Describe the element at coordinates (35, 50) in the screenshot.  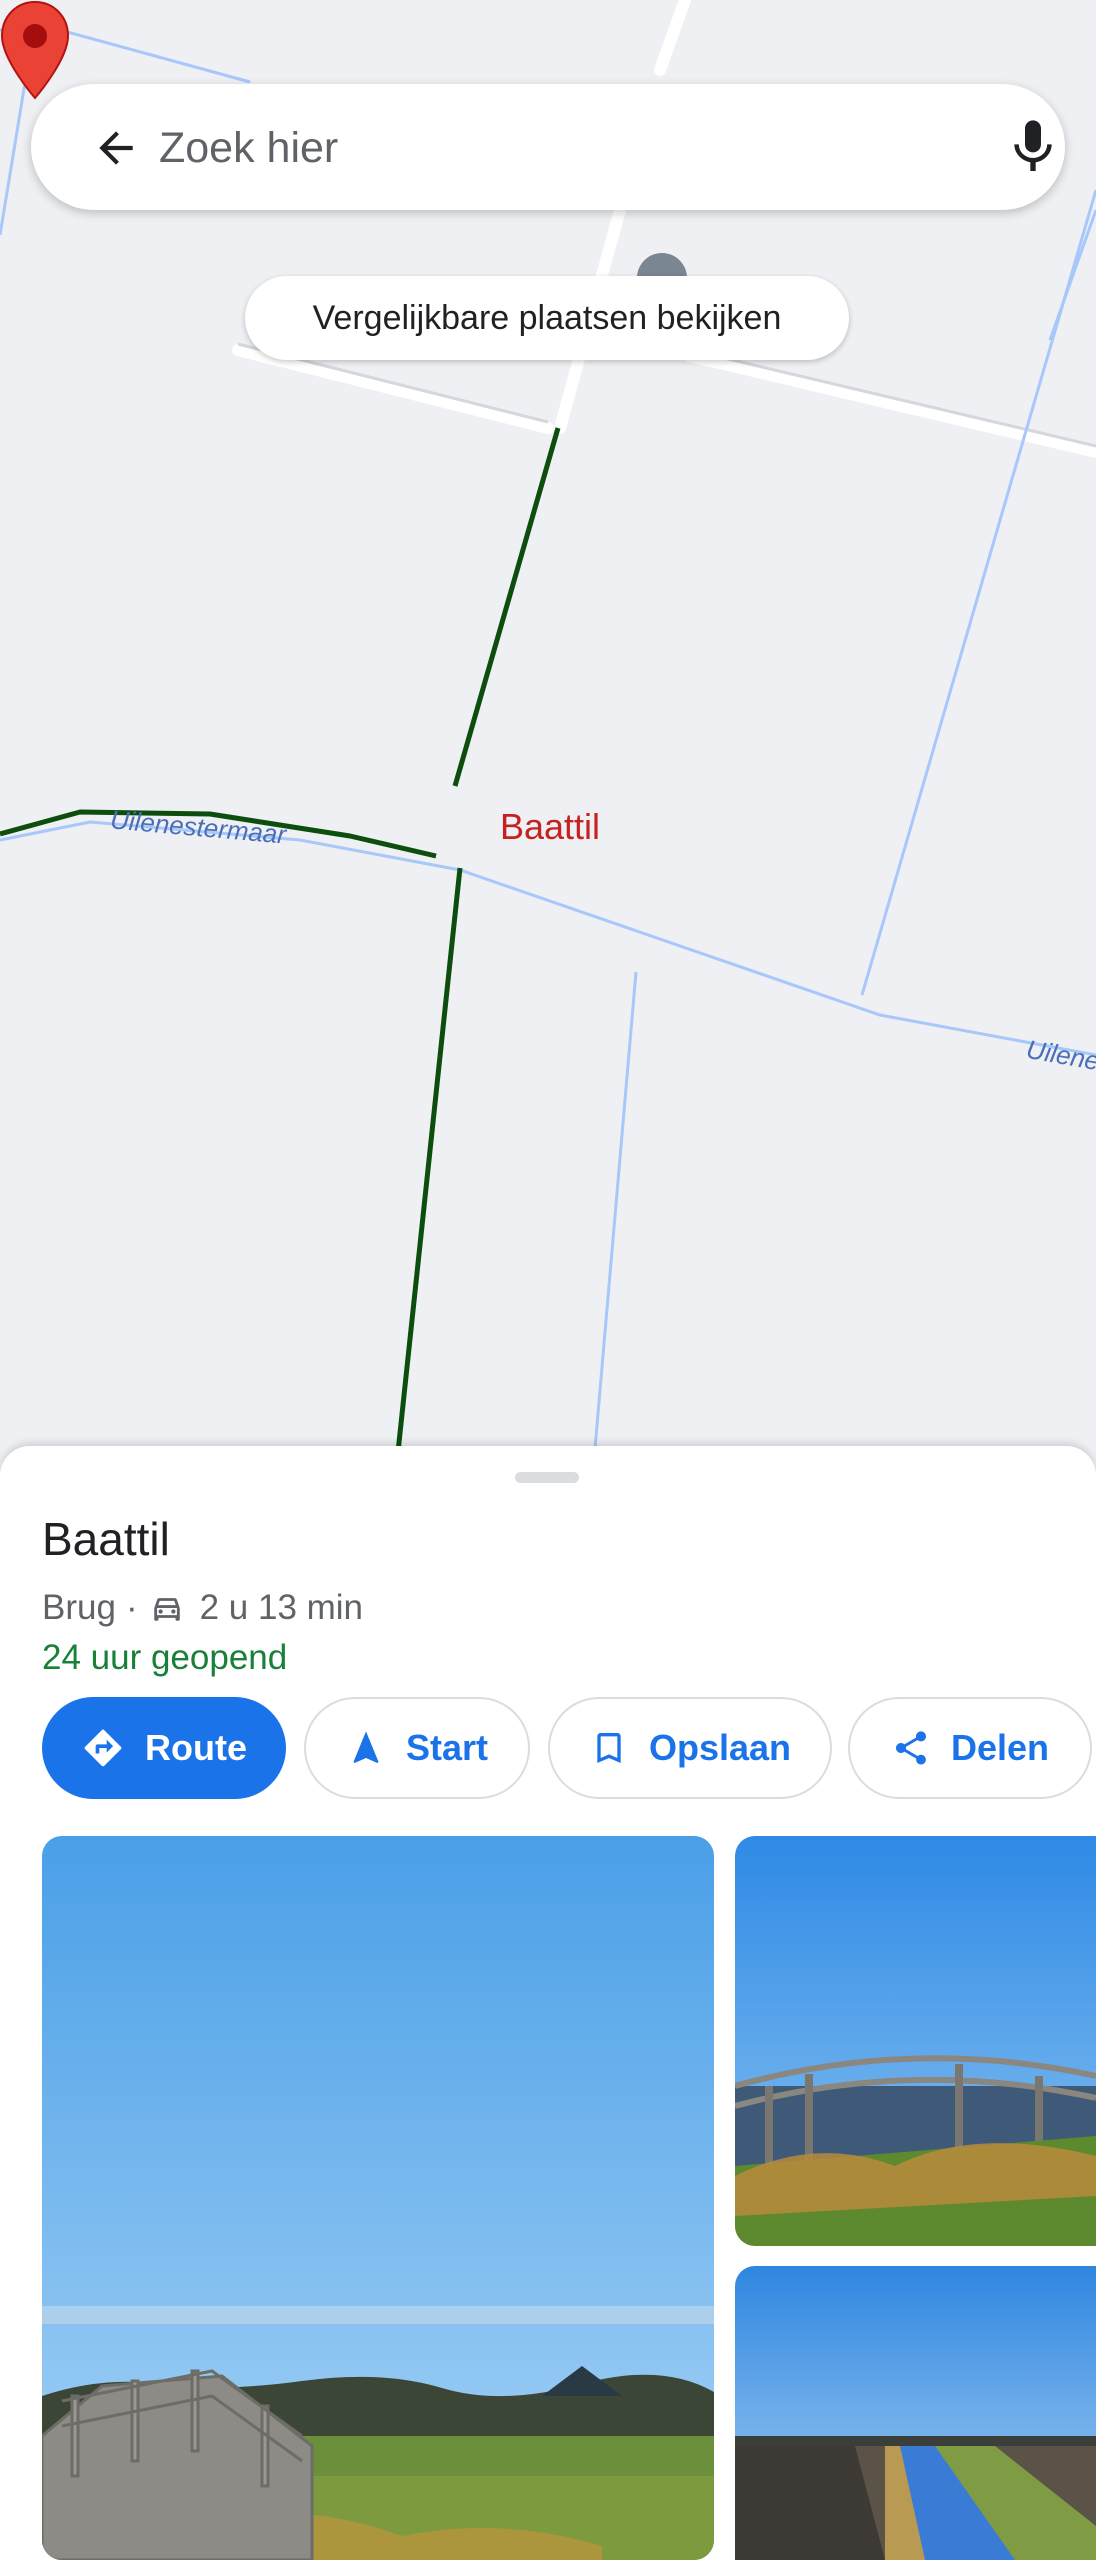
I see `map-marker-pin-icon` at that location.